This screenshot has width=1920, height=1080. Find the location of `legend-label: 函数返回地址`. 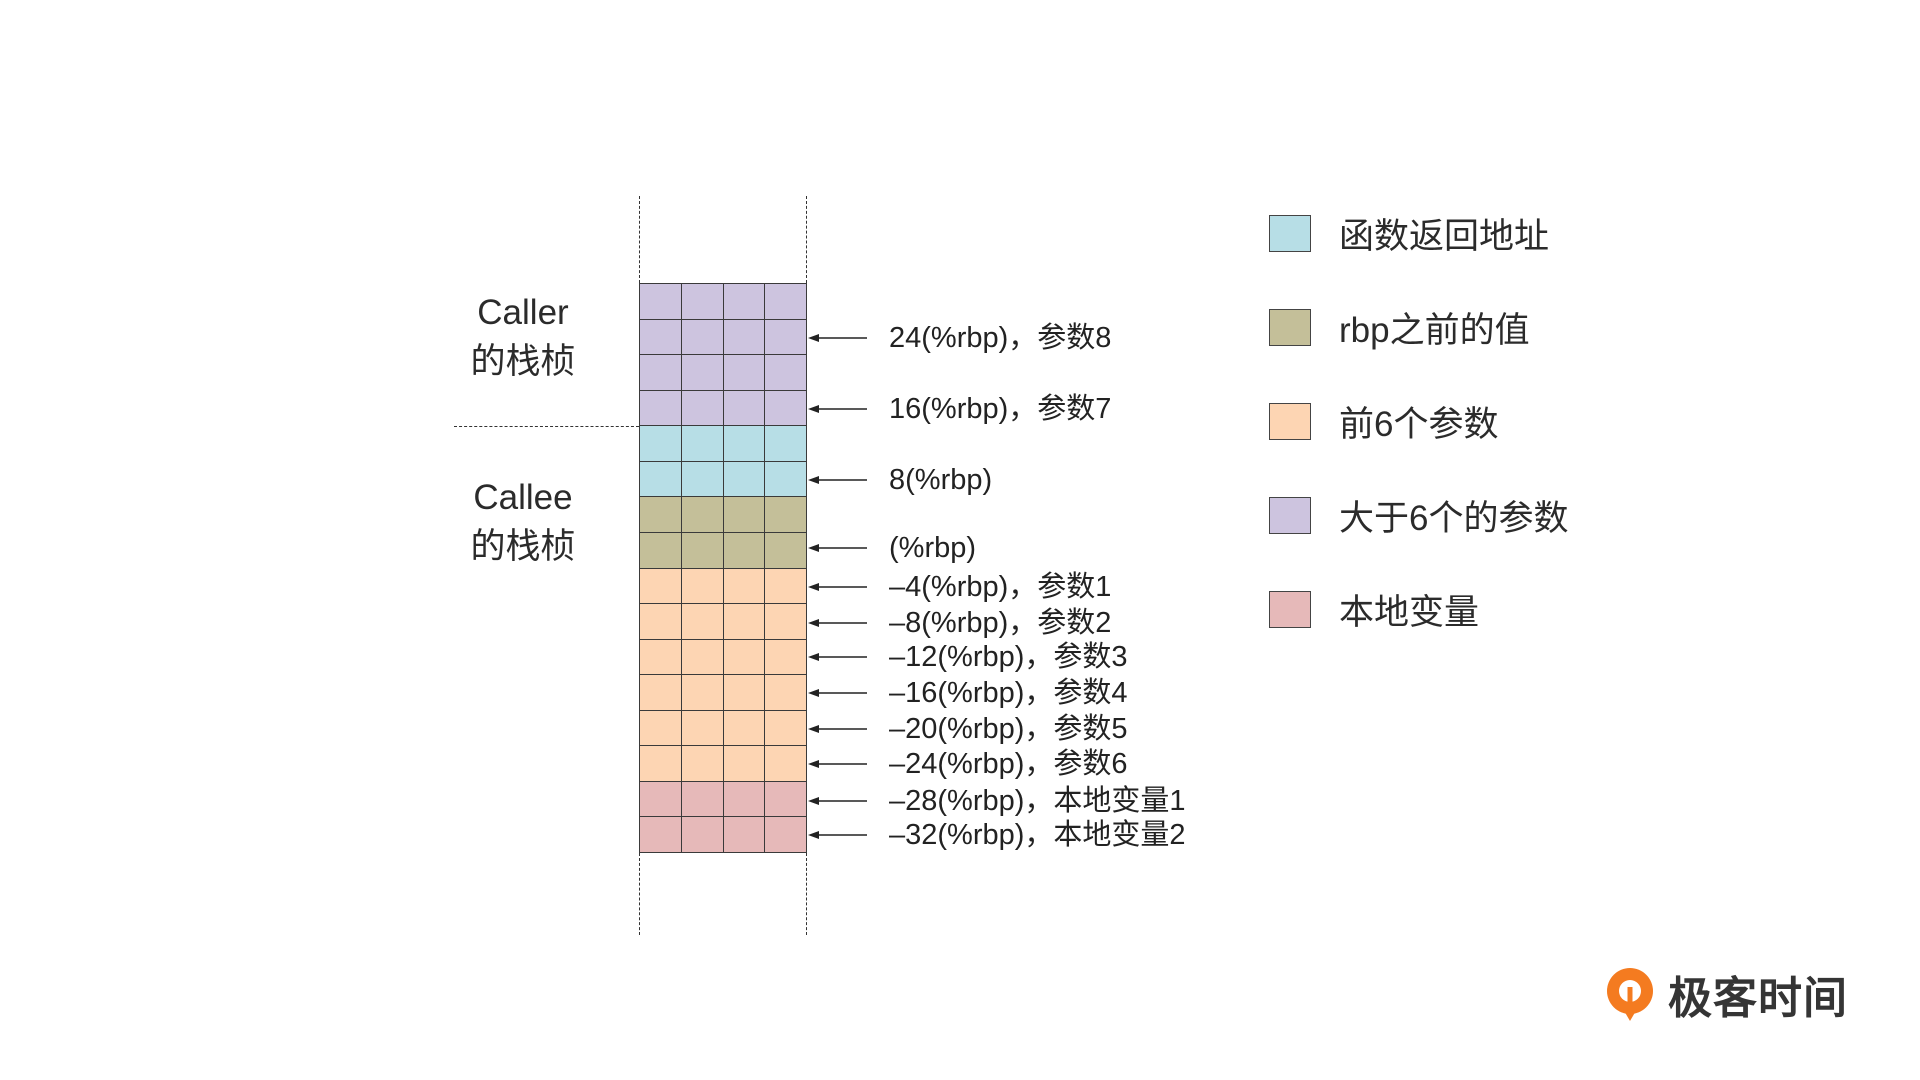

legend-label: 函数返回地址 is located at coordinates (1444, 236).